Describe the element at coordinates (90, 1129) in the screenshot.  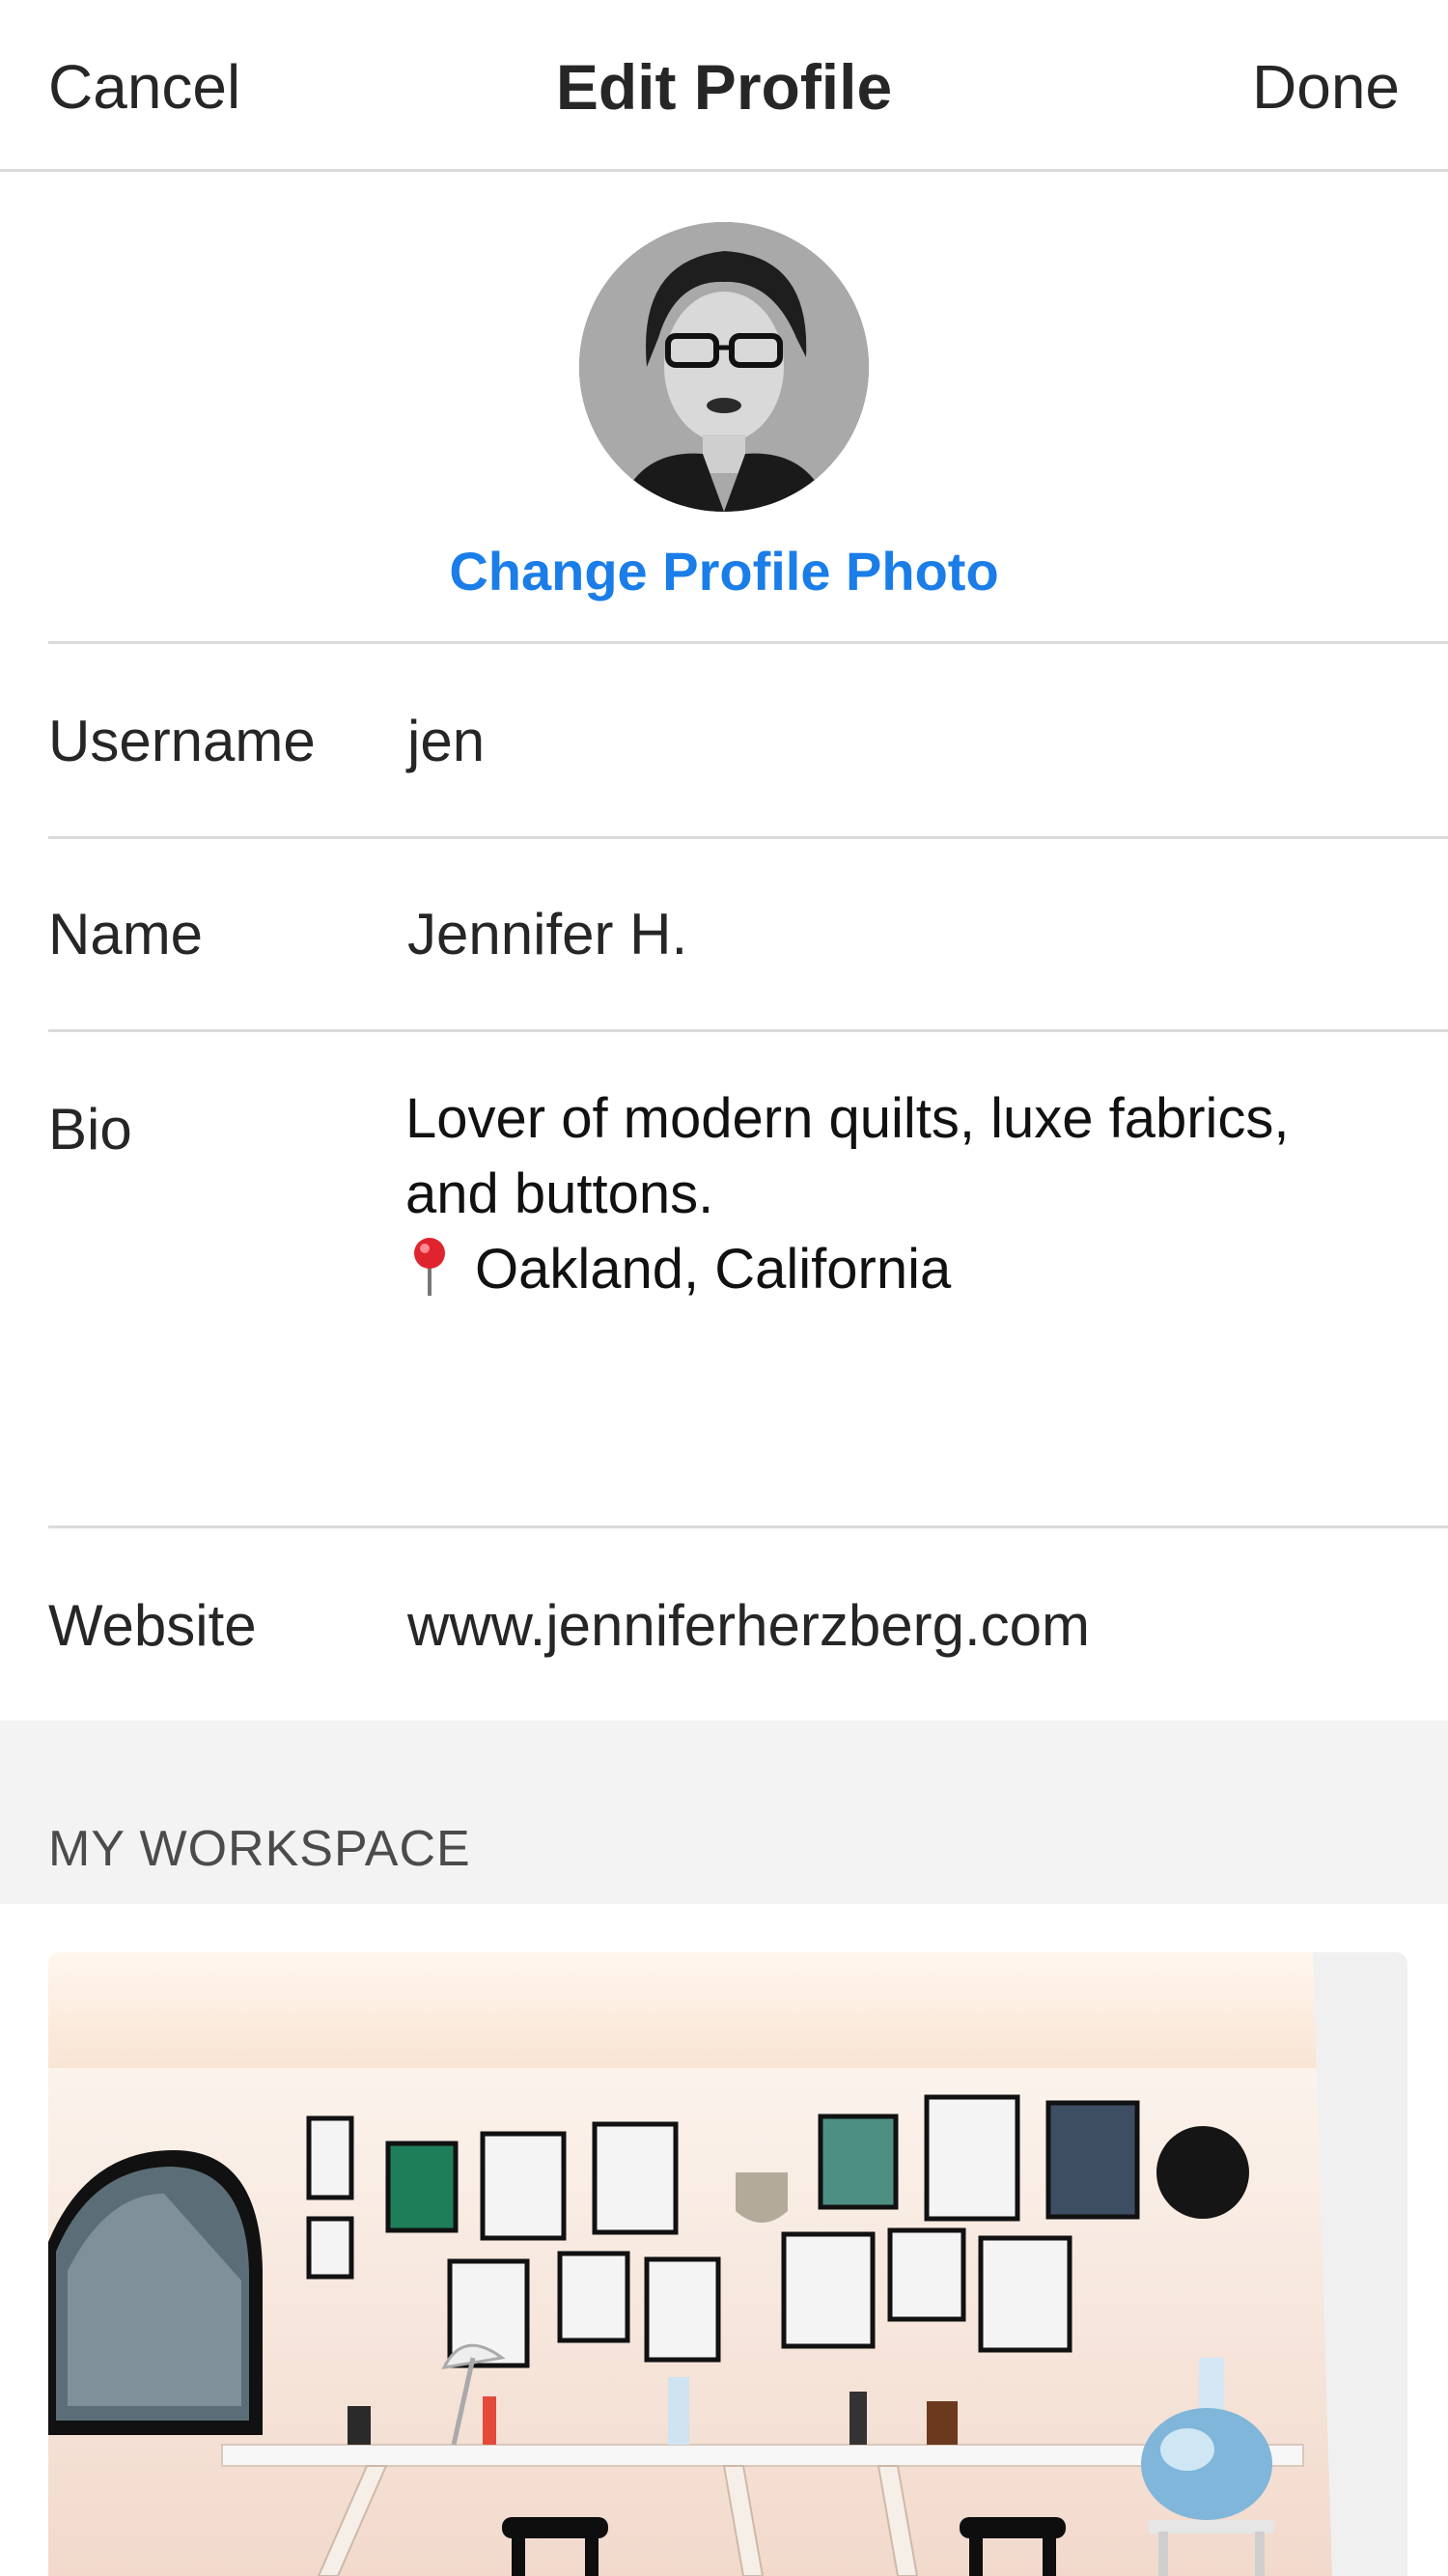
I see `bio-label: Bio` at that location.